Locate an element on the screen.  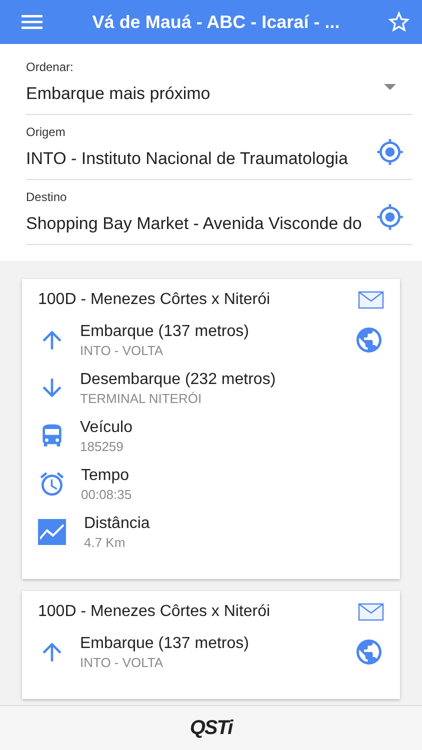
field-label: Ordenar: is located at coordinates (50, 67).